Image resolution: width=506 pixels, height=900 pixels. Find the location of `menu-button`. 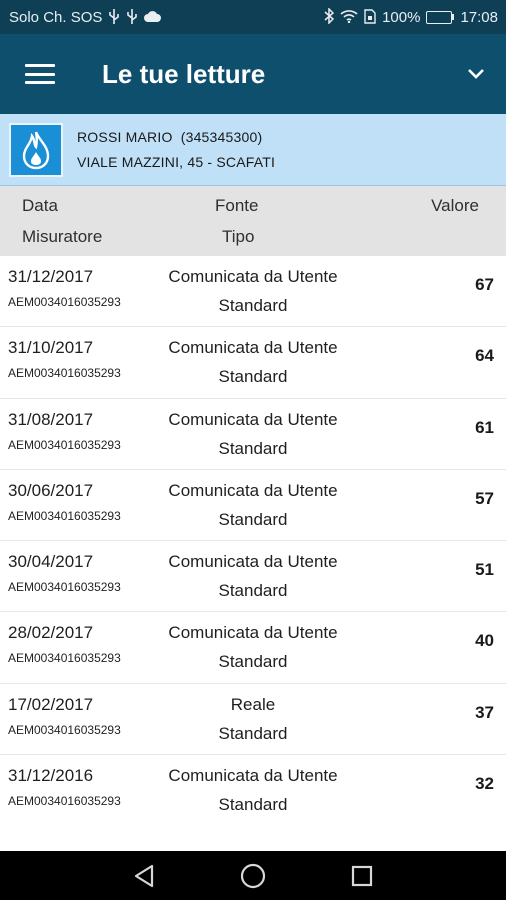

menu-button is located at coordinates (40, 74).